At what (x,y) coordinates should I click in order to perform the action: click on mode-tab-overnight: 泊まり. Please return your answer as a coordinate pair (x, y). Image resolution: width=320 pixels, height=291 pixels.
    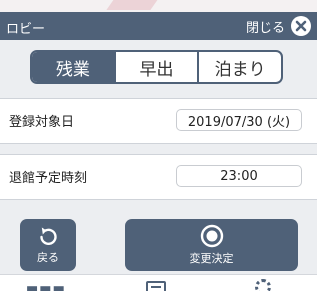
    Looking at the image, I should click on (239, 67).